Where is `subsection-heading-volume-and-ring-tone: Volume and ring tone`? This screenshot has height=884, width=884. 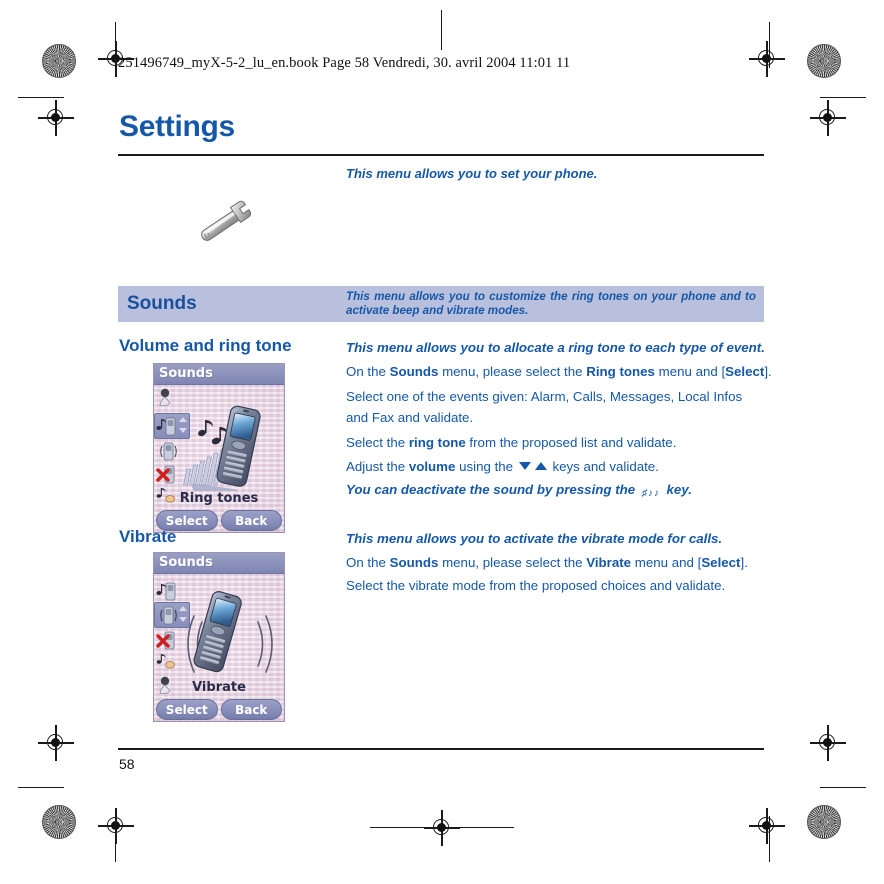
subsection-heading-volume-and-ring-tone: Volume and ring tone is located at coordinates (205, 345).